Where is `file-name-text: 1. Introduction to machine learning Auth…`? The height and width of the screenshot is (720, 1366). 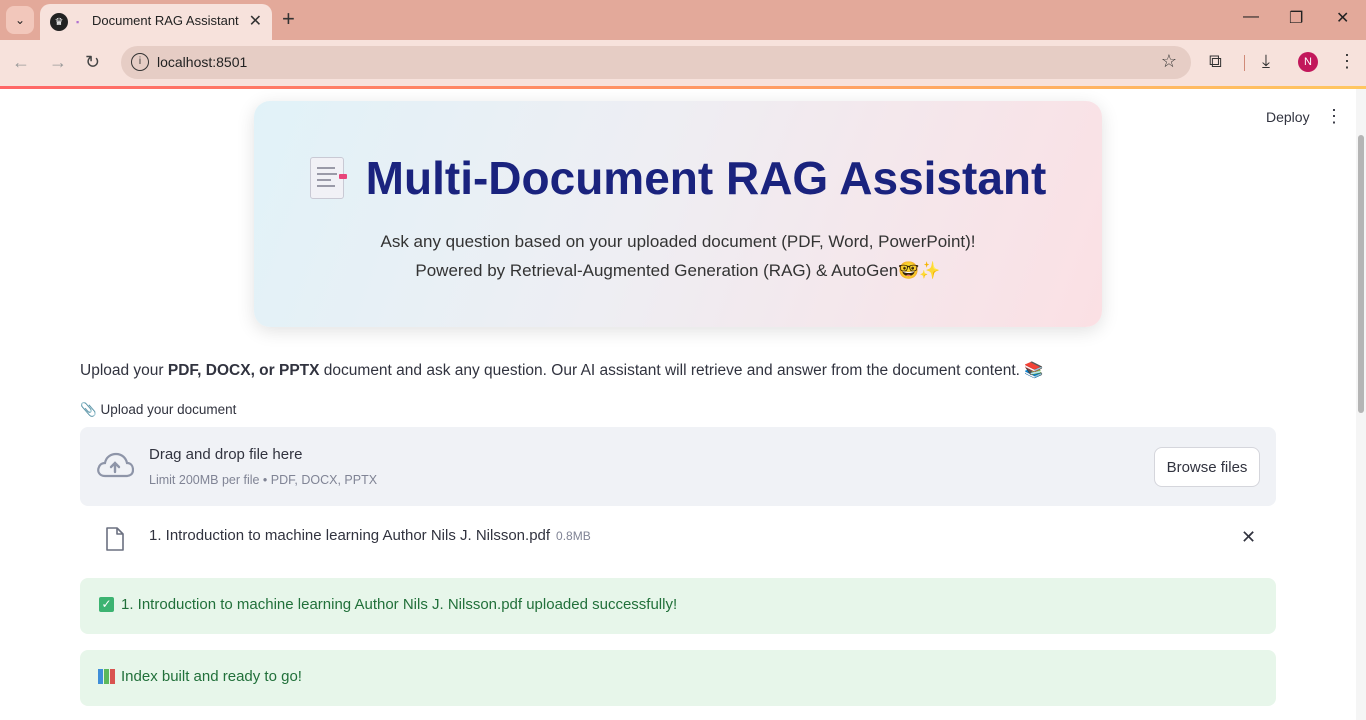
file-name-text: 1. Introduction to machine learning Auth… is located at coordinates (350, 535).